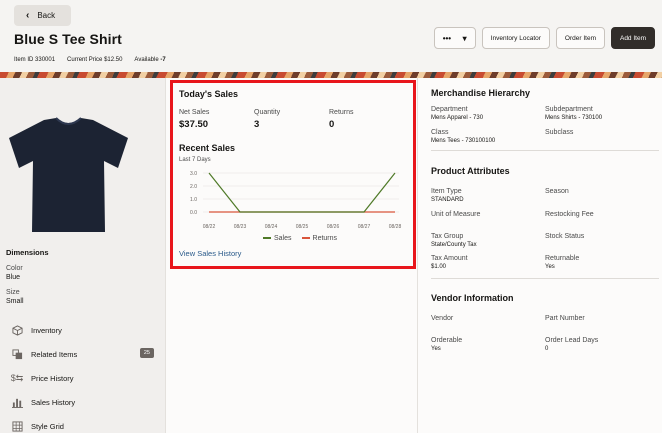  I want to click on add-item-button: Add Item, so click(632, 38).